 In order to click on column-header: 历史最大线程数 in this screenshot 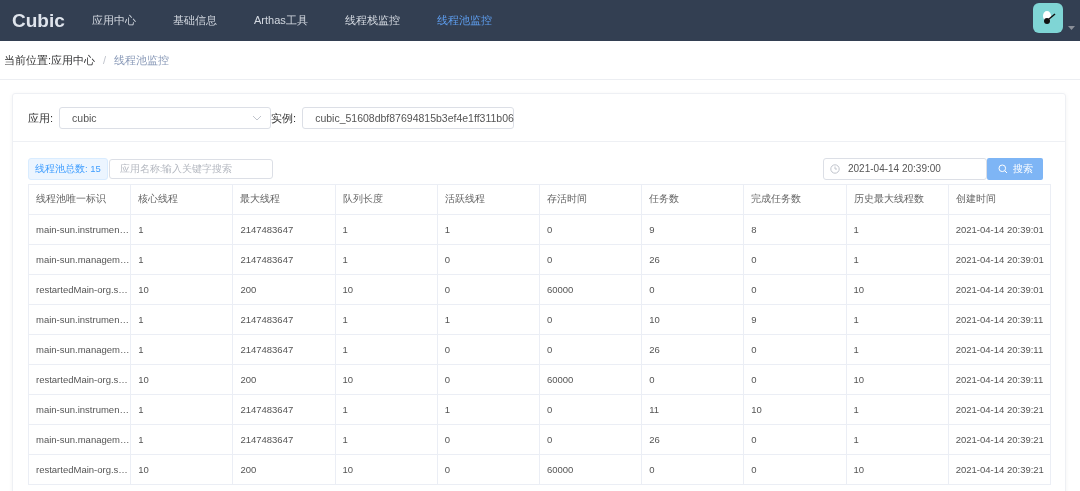, I will do `click(897, 199)`.